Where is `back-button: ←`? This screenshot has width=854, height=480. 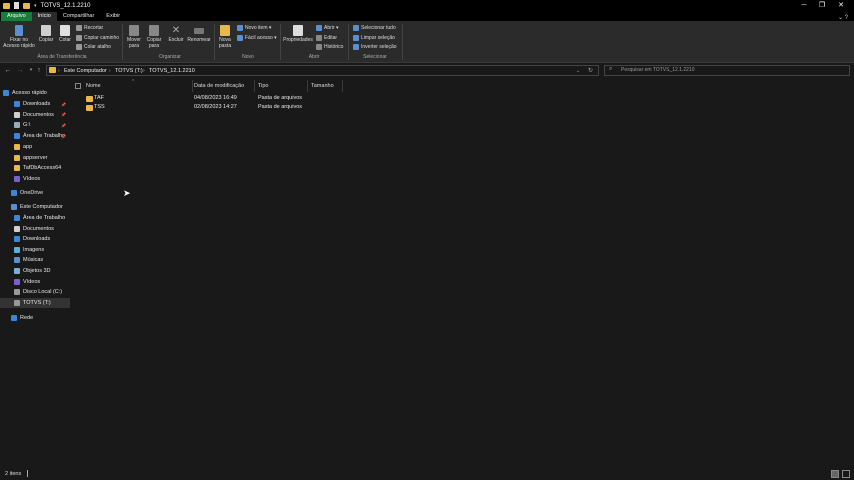
back-button: ← is located at coordinates (8, 70).